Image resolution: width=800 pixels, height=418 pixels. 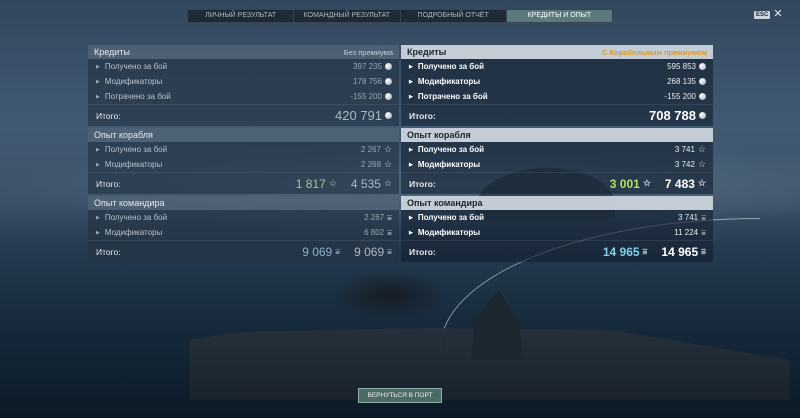 I want to click on captain-xp-row-earned: ▶ Получено за бой 3 741 ⩸, so click(x=557, y=217).